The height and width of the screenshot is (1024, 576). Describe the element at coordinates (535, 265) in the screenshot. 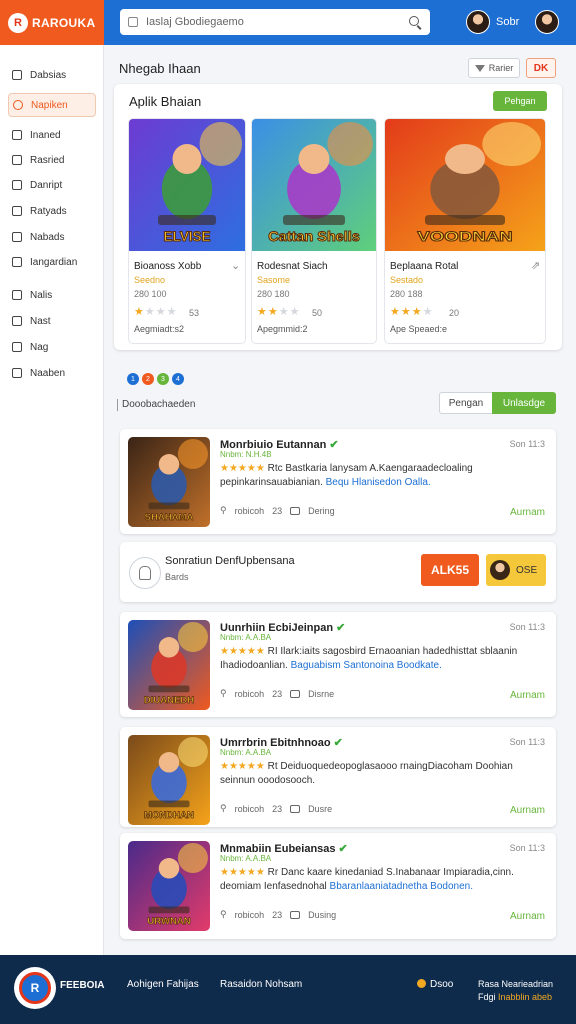

I see `share-icon: ⇗` at that location.